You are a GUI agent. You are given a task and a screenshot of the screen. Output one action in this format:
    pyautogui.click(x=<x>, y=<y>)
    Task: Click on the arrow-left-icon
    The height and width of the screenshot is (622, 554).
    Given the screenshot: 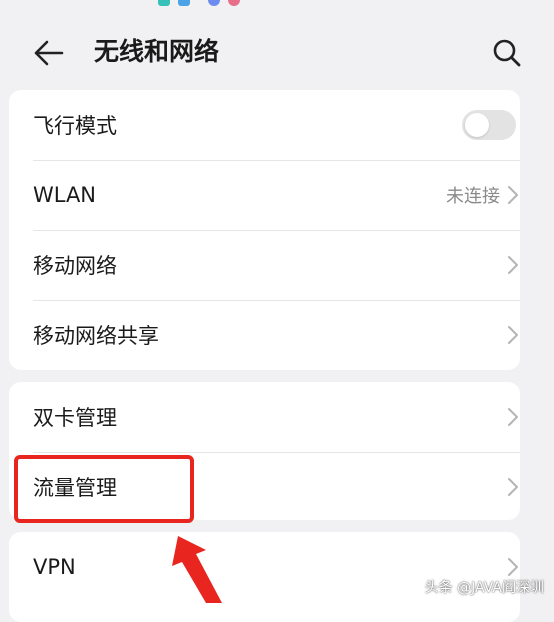 What is the action you would take?
    pyautogui.click(x=49, y=53)
    